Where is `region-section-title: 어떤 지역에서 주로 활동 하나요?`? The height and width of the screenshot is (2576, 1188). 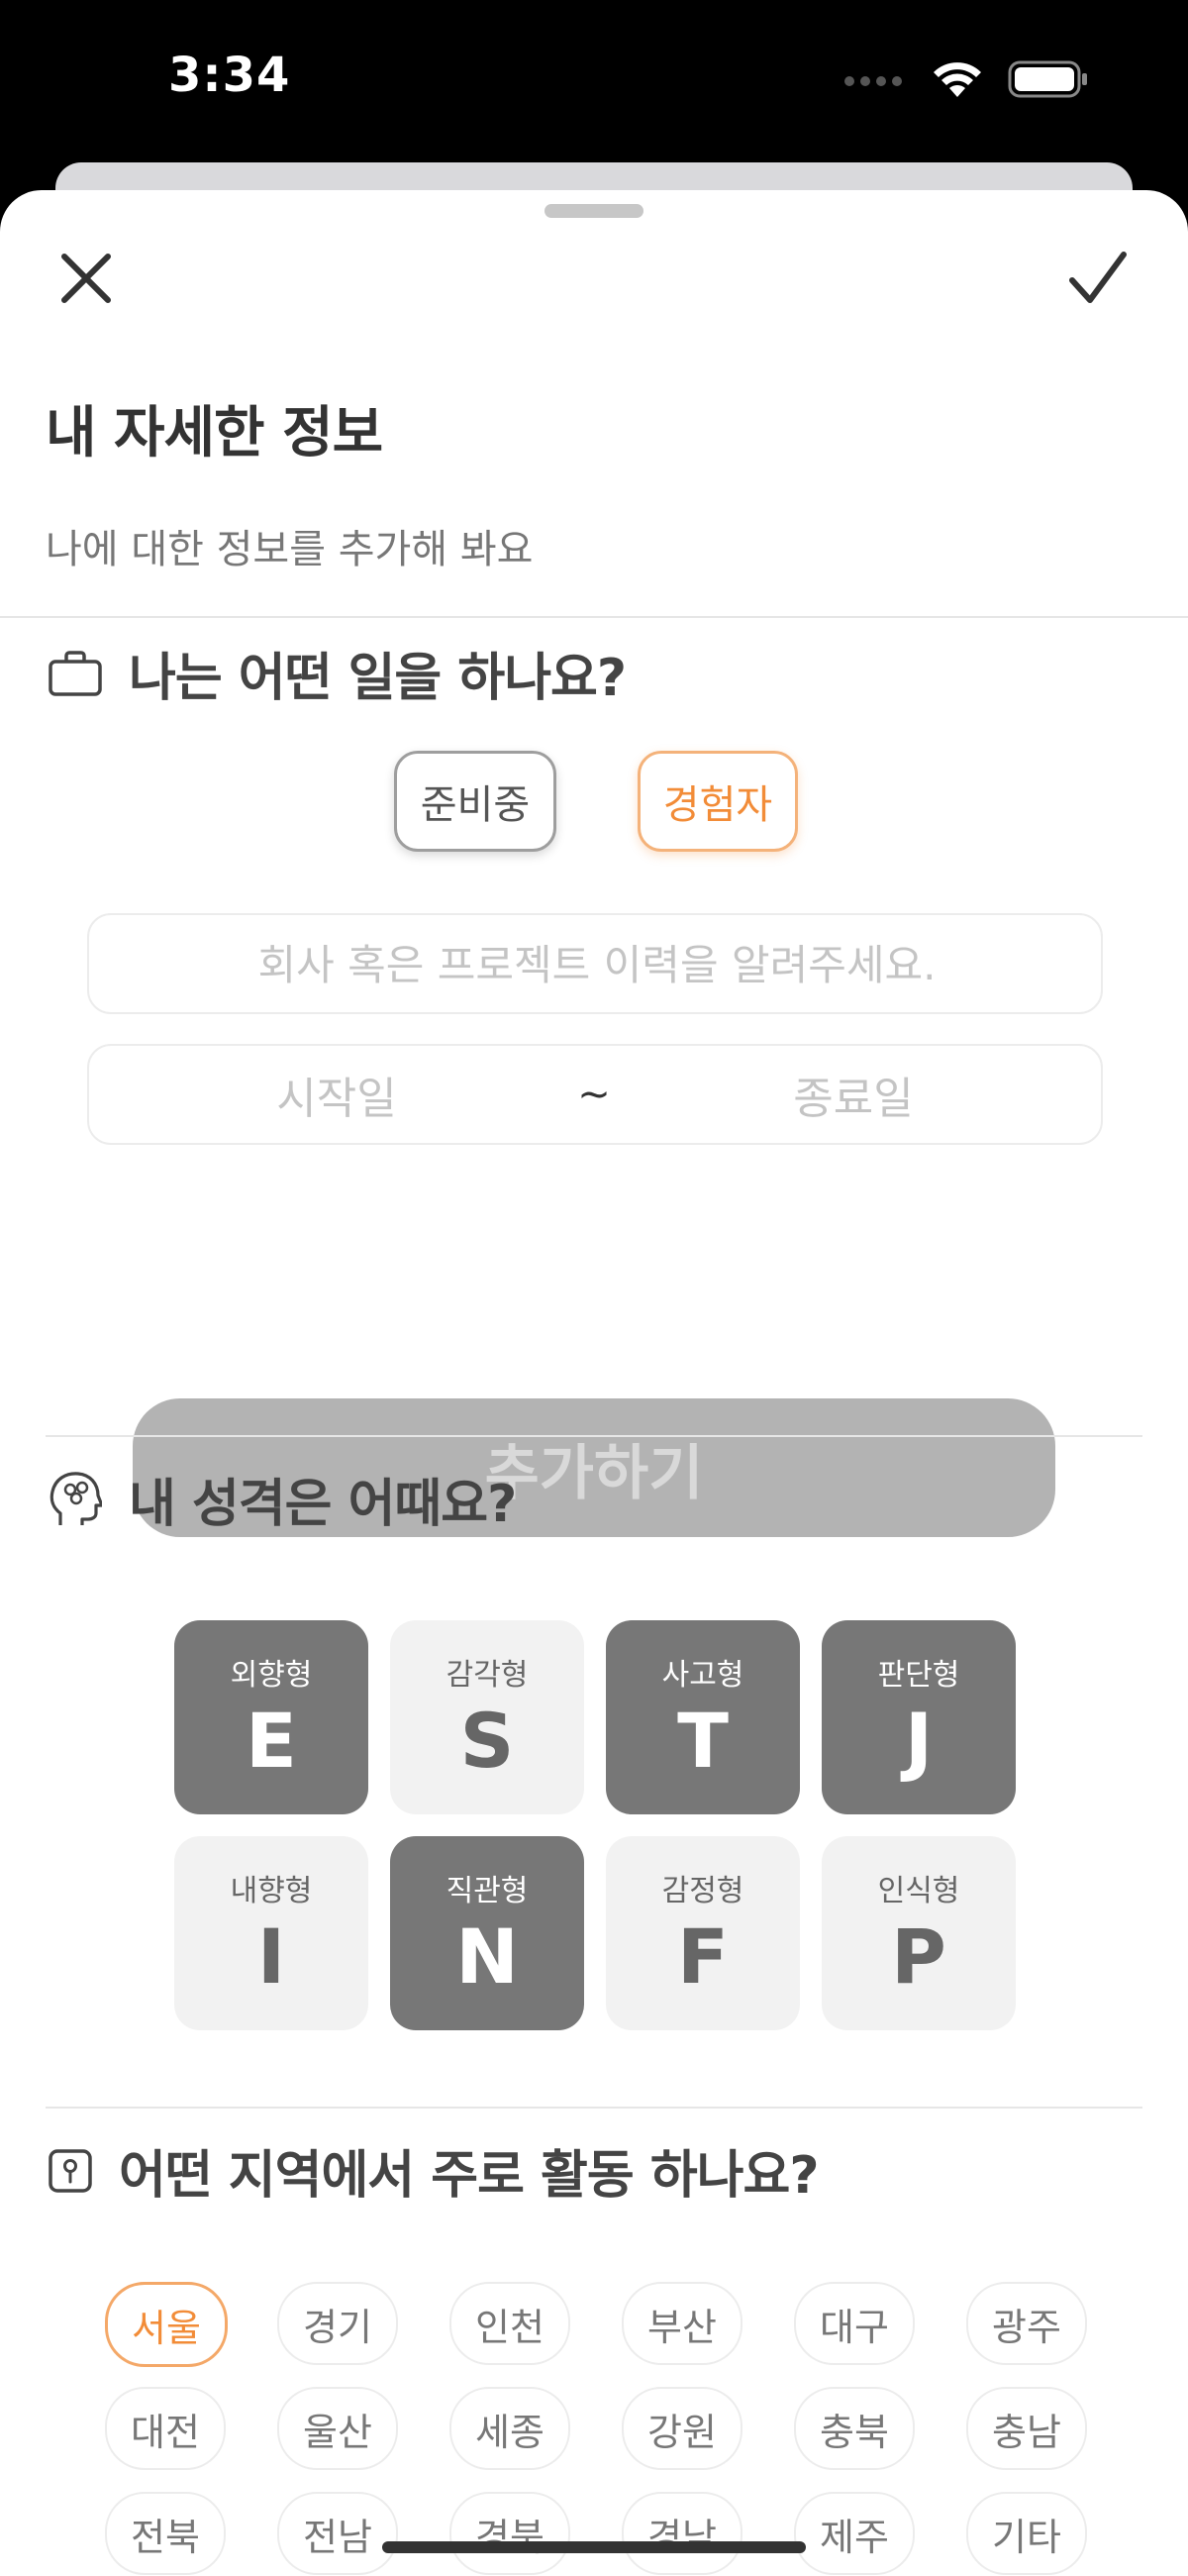
region-section-title: 어떤 지역에서 주로 활동 하나요? is located at coordinates (469, 2176).